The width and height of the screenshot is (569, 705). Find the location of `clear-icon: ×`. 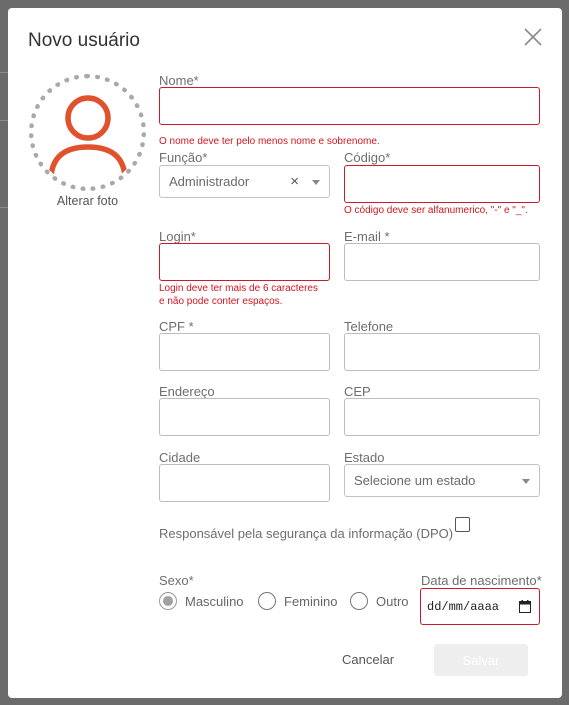

clear-icon: × is located at coordinates (294, 181).